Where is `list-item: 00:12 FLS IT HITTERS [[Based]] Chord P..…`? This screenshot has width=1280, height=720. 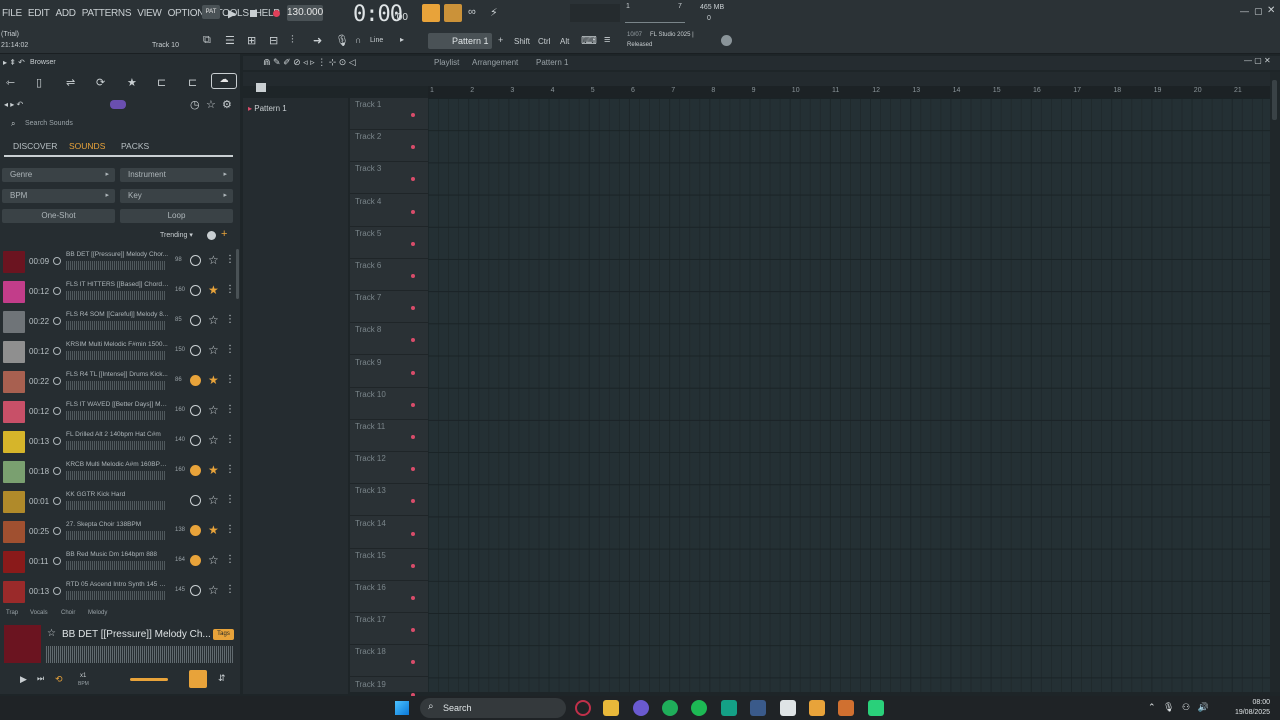 list-item: 00:12 FLS IT HITTERS [[Based]] Chord P..… is located at coordinates (118, 292).